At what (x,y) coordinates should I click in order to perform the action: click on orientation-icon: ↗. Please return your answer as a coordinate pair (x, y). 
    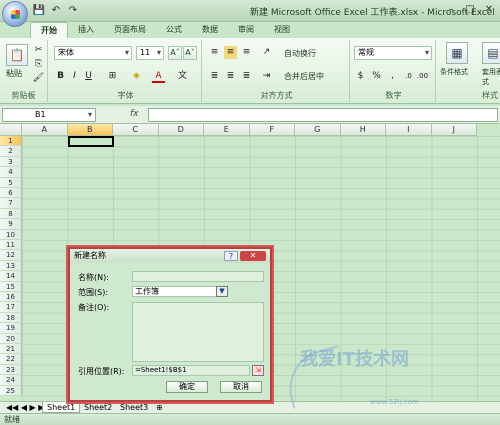
    Looking at the image, I should click on (266, 52).